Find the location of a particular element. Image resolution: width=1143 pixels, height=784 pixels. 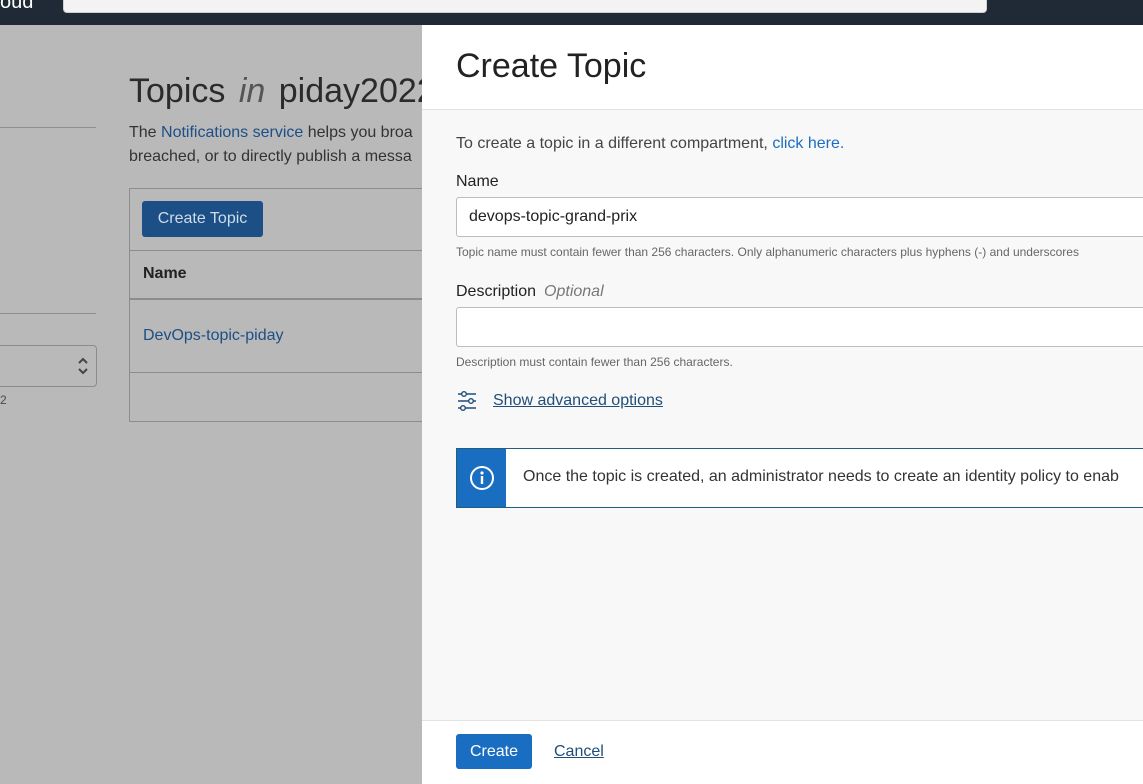

title-prefix: Topics is located at coordinates (177, 91).